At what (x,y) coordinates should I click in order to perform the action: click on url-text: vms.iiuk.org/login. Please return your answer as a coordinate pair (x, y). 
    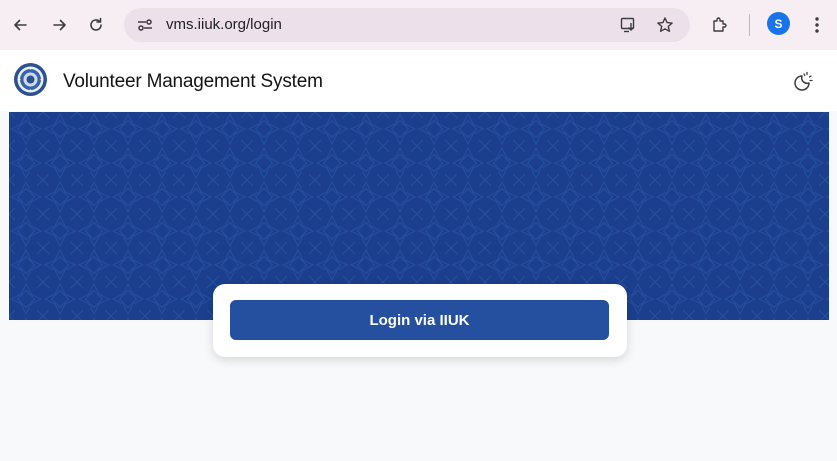
    Looking at the image, I should click on (224, 24).